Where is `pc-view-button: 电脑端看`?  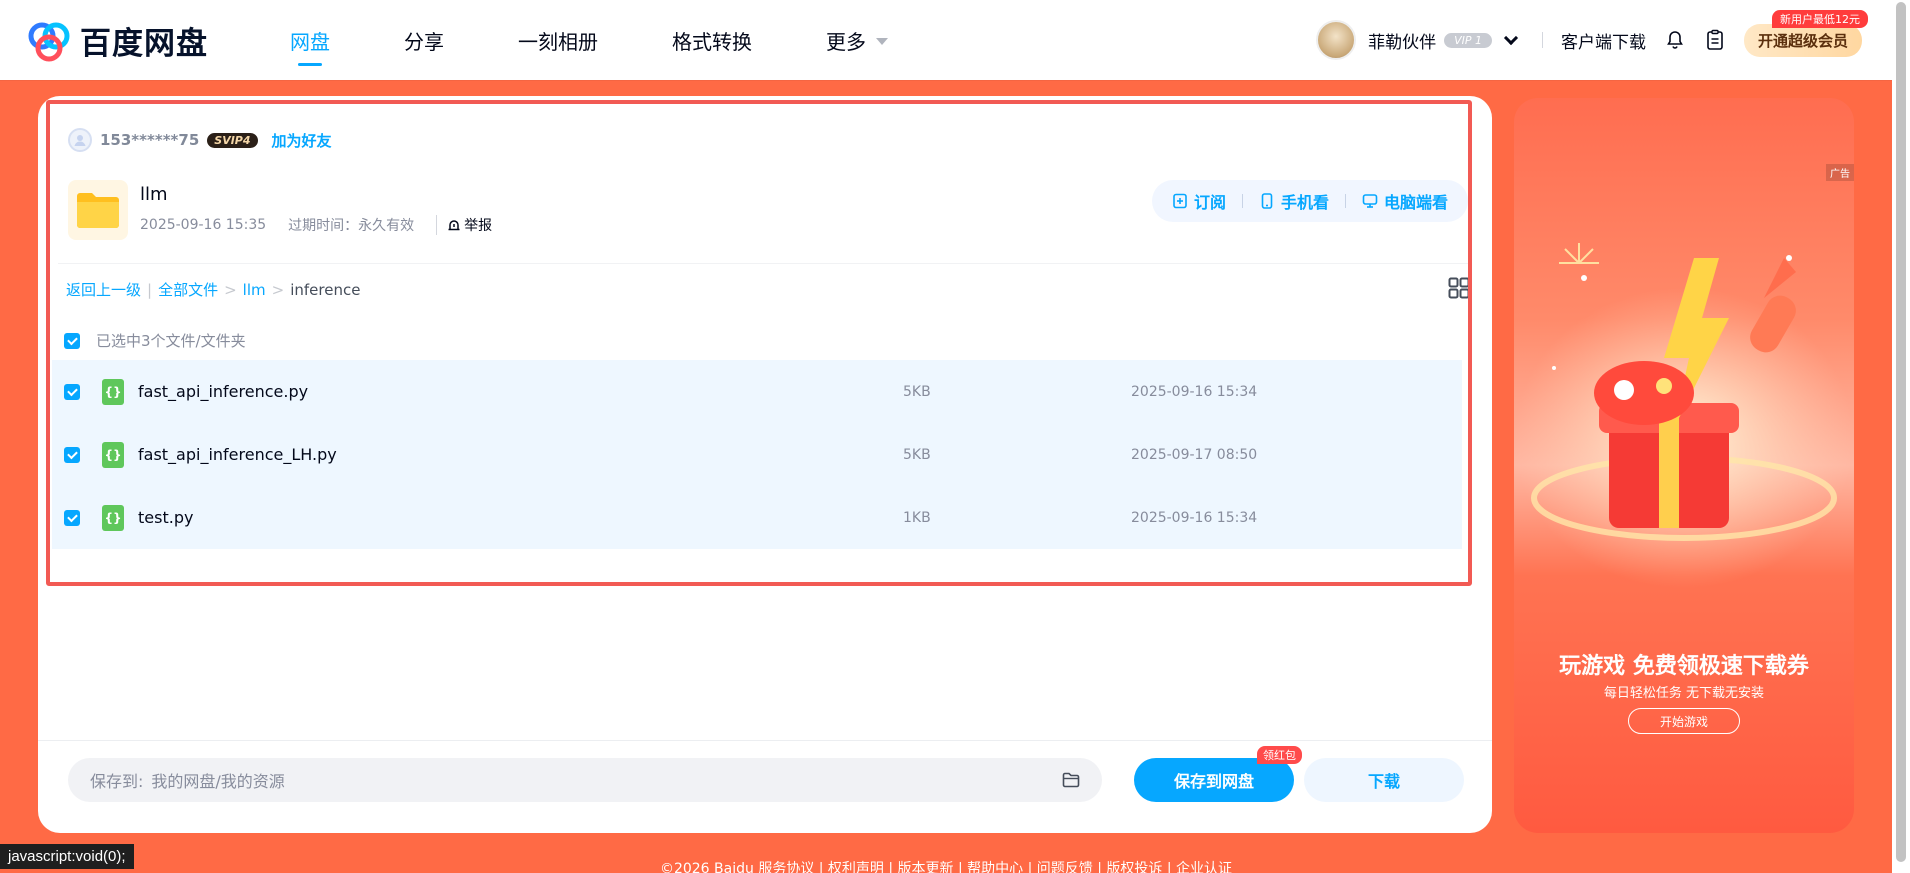
pc-view-button: 电脑端看 is located at coordinates (1405, 201).